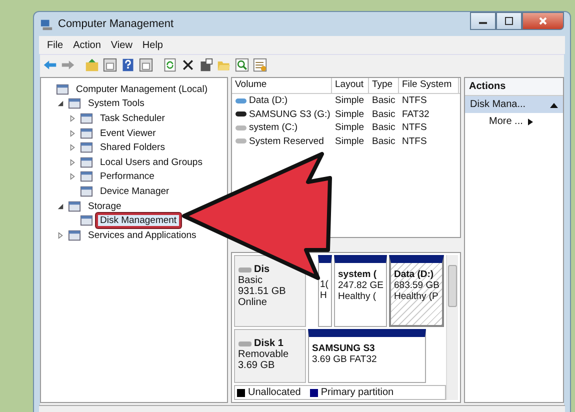  I want to click on tree-item: System Tools, so click(116, 104).